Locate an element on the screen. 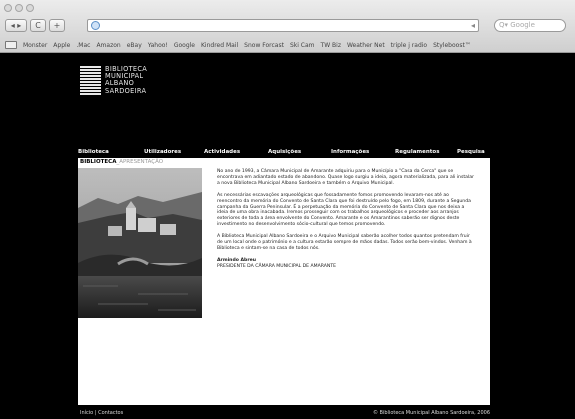  logo-line: SARDOEIRA is located at coordinates (126, 90).